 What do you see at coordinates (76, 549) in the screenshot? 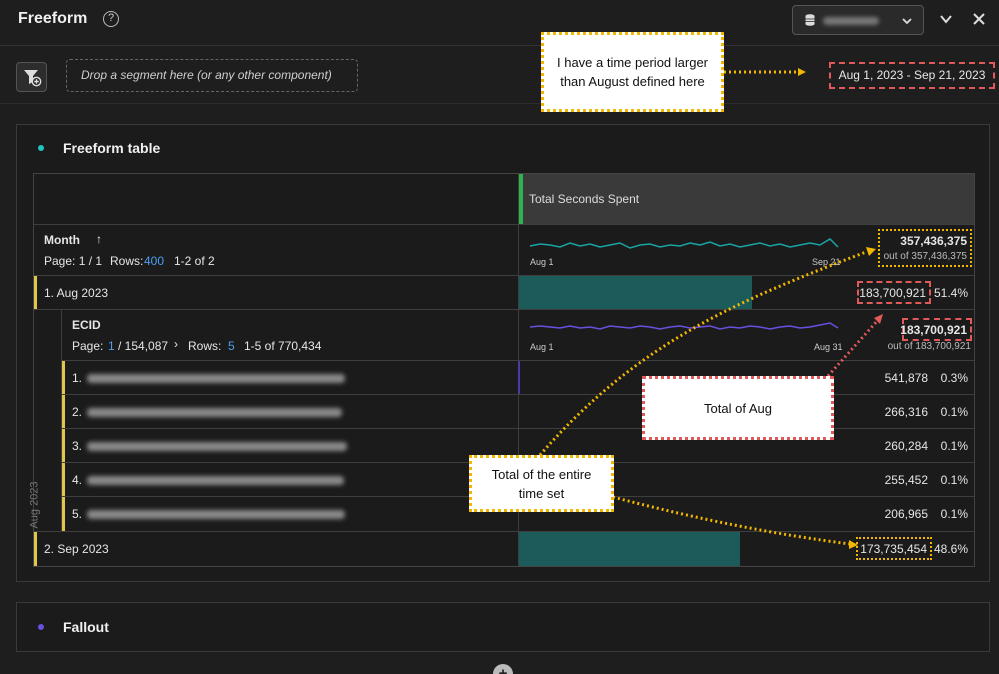
I see `row-label: 2. Sep 2023` at bounding box center [76, 549].